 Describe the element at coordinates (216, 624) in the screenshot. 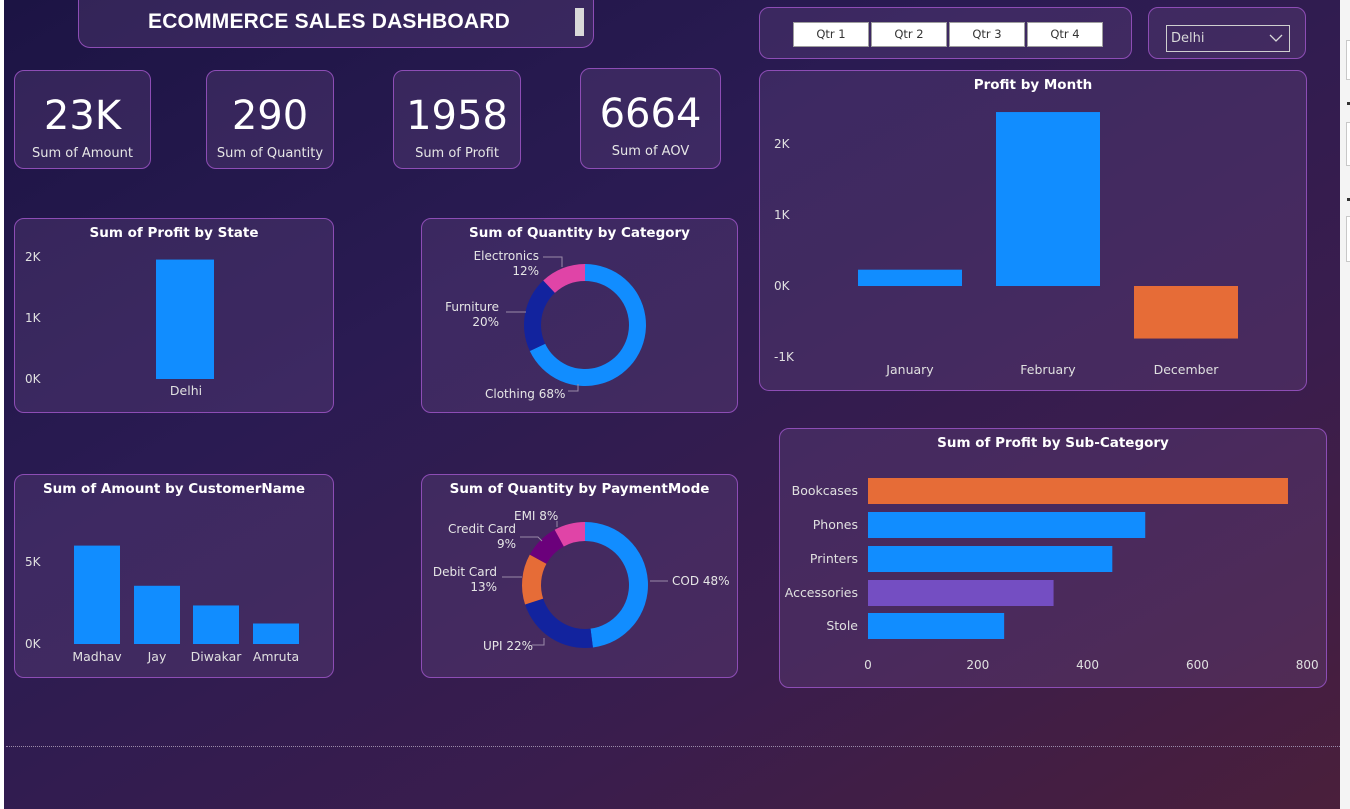

I see `bar-diwakar` at that location.